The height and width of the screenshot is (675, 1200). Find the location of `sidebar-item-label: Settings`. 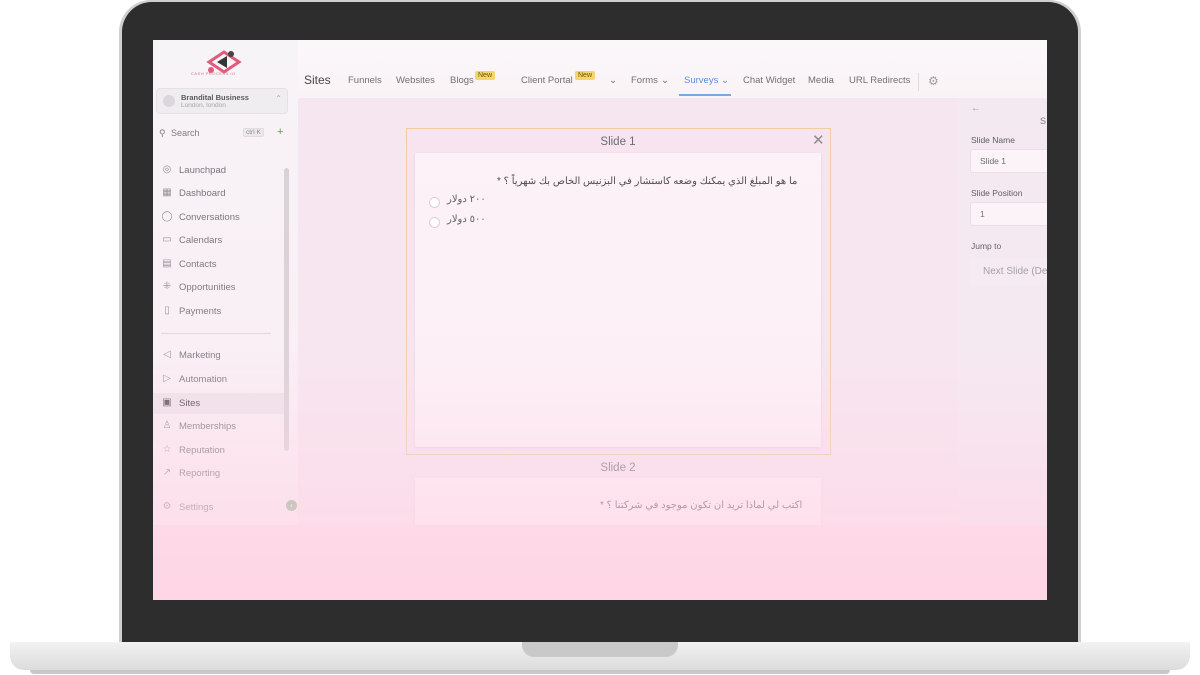

sidebar-item-label: Settings is located at coordinates (196, 507).